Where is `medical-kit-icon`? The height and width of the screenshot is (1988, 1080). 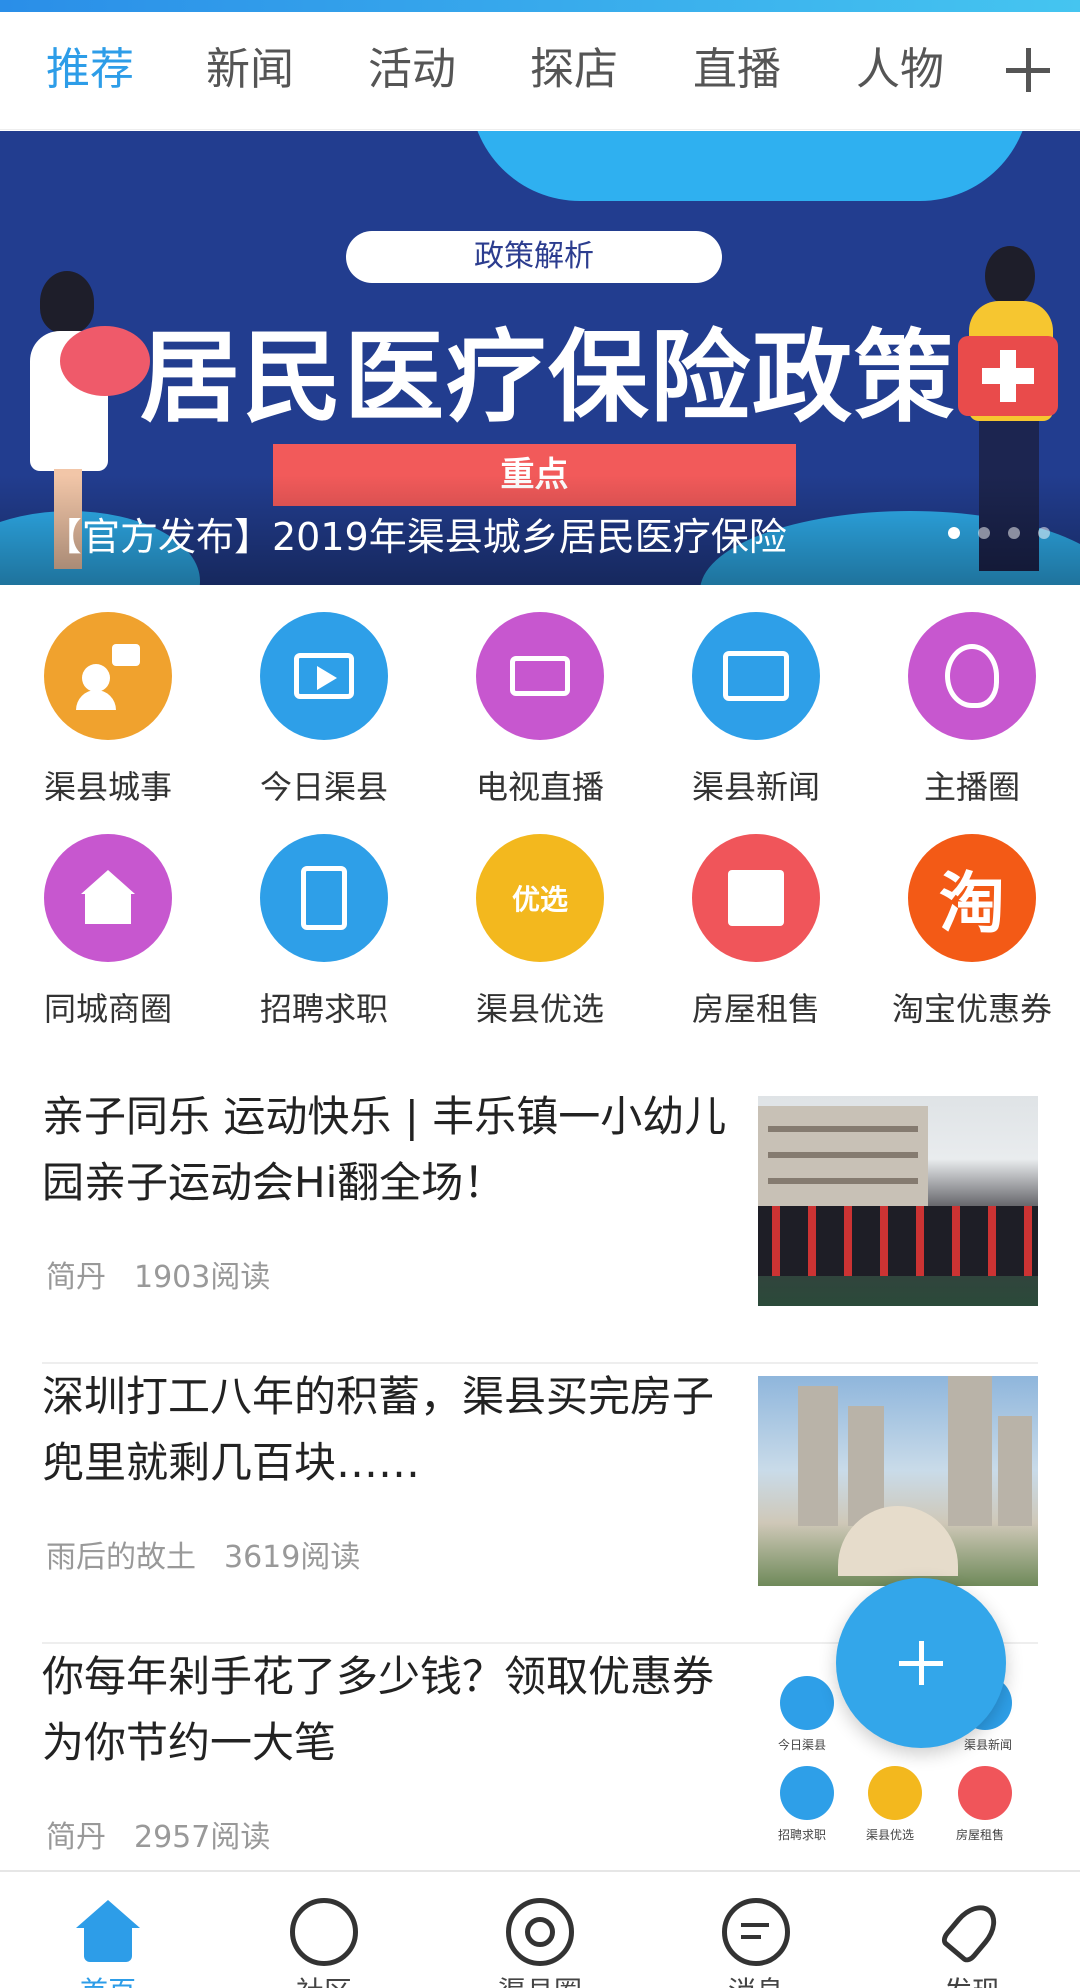
medical-kit-icon is located at coordinates (1008, 376).